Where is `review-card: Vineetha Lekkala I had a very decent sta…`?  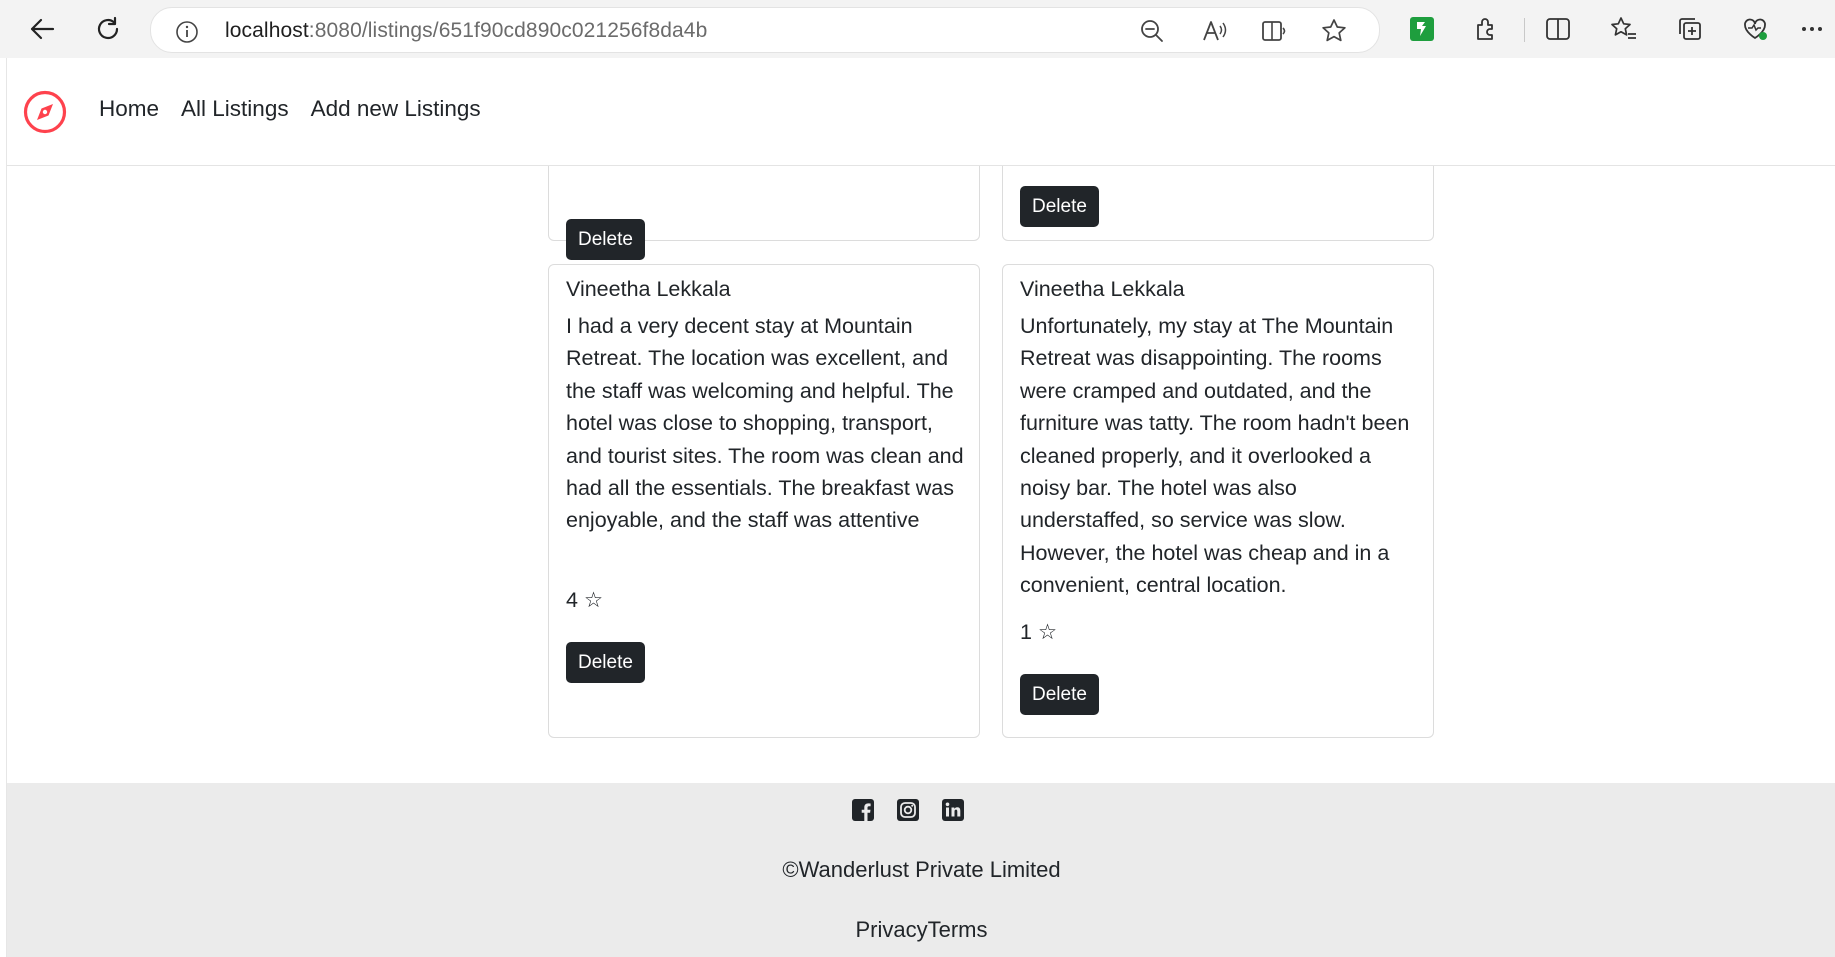 review-card: Vineetha Lekkala I had a very decent sta… is located at coordinates (764, 501).